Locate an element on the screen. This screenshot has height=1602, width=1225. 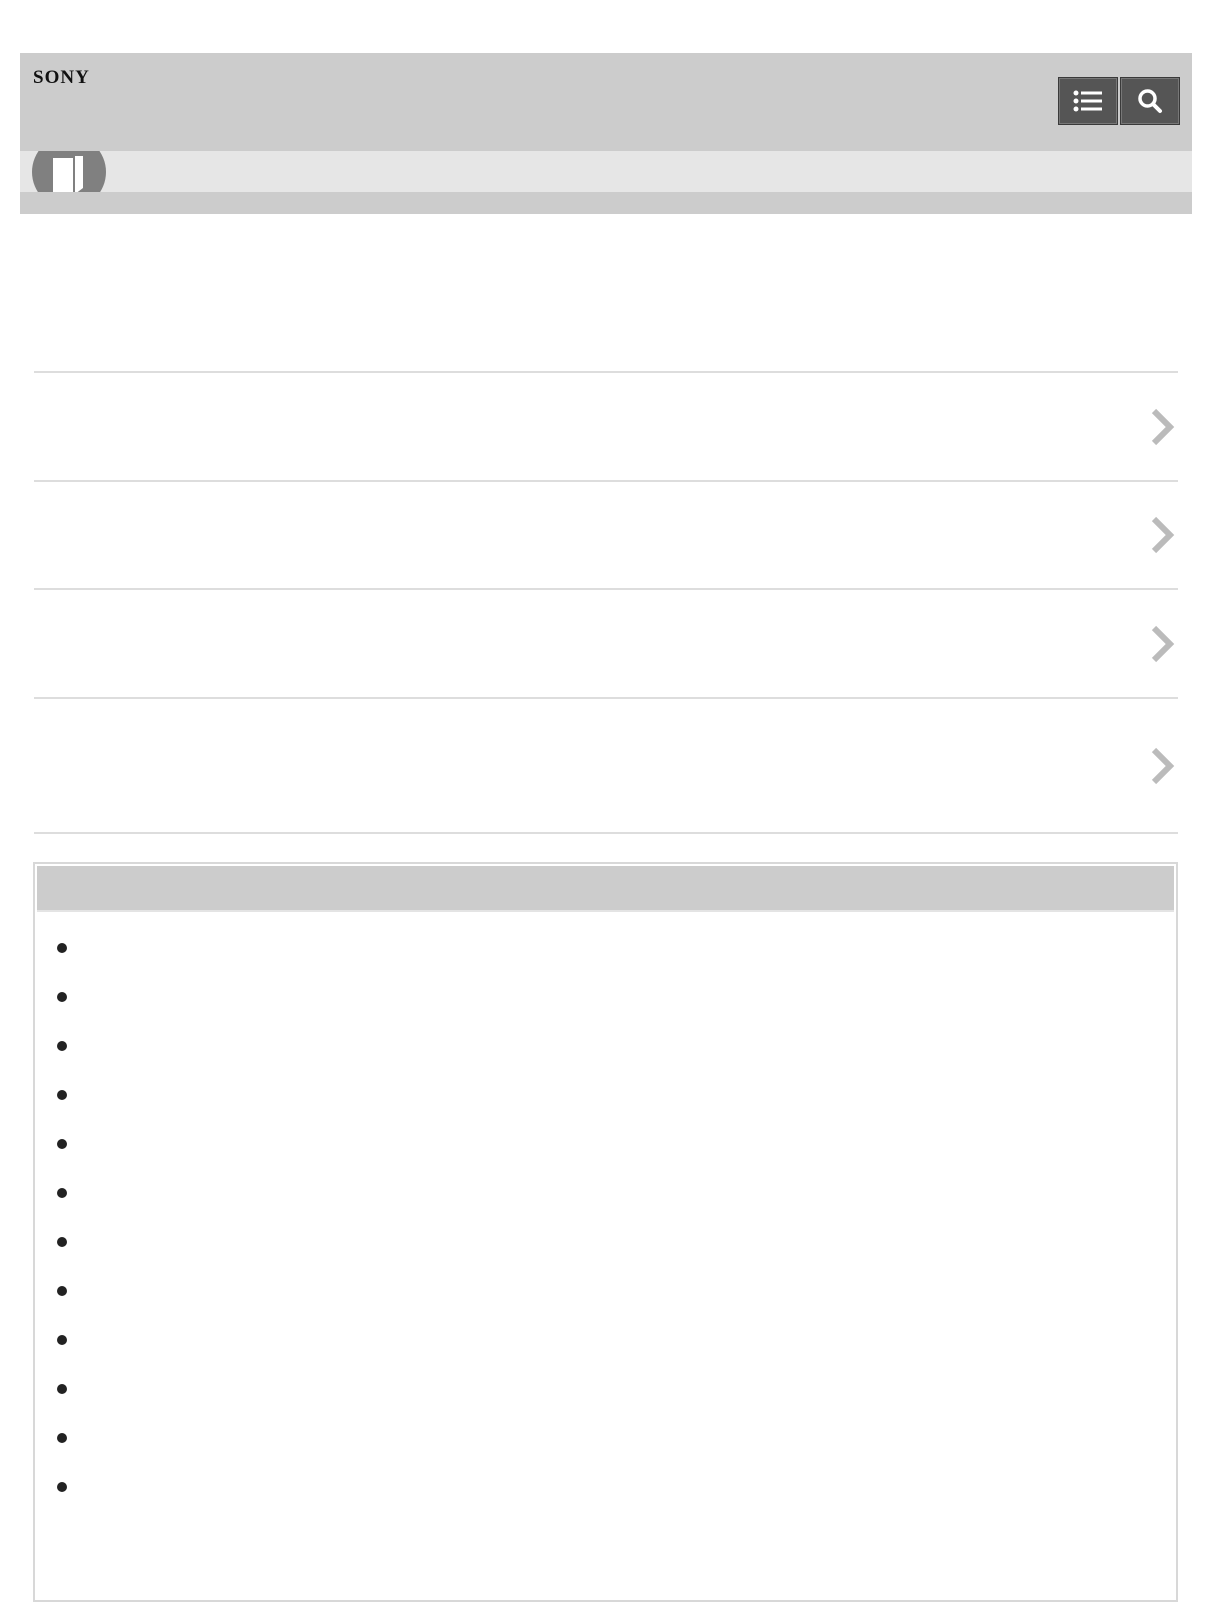
table-of-contents-button is located at coordinates (1088, 101).